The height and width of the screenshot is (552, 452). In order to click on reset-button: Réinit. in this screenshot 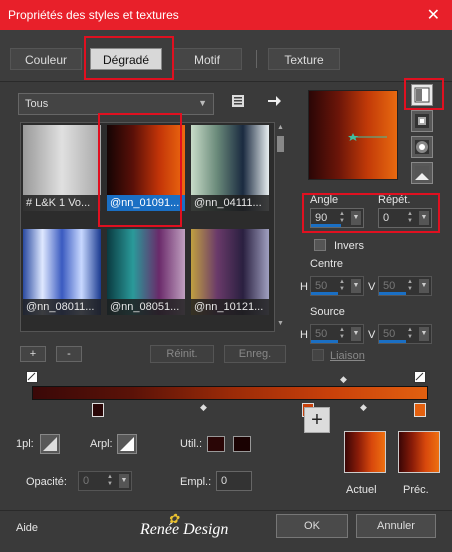, I will do `click(182, 354)`.